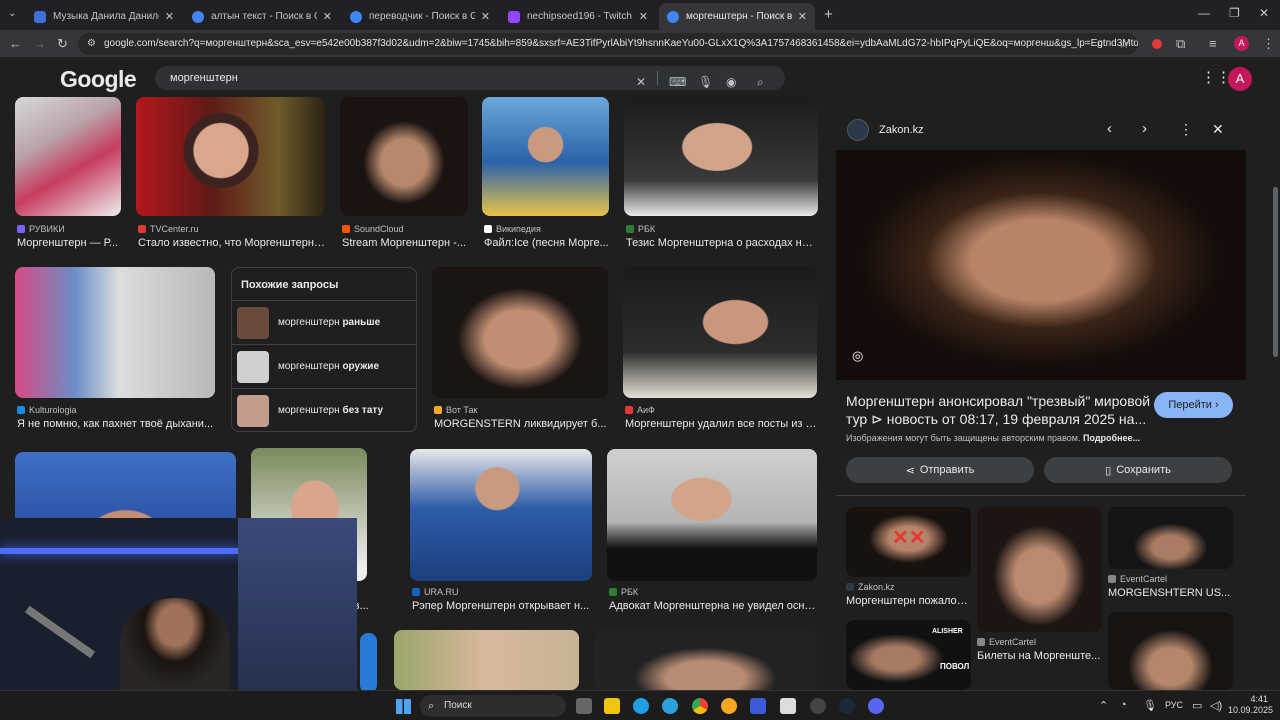 The width and height of the screenshot is (1280, 720). What do you see at coordinates (788, 706) in the screenshot?
I see `editor-icon` at bounding box center [788, 706].